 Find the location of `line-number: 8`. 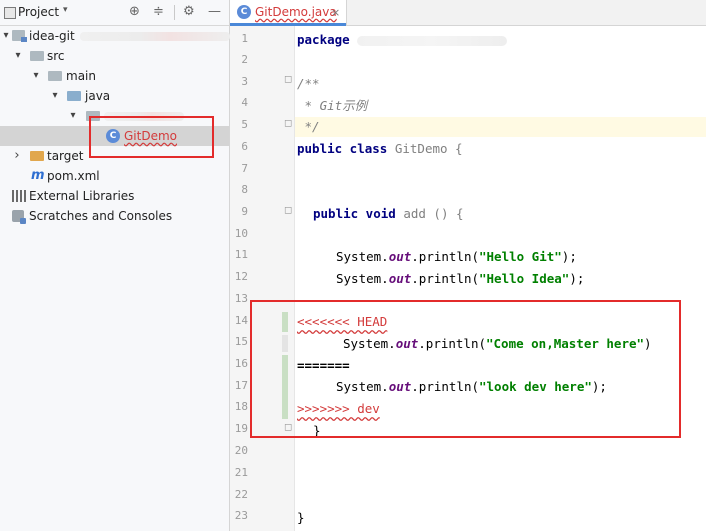

line-number: 8 is located at coordinates (244, 189).